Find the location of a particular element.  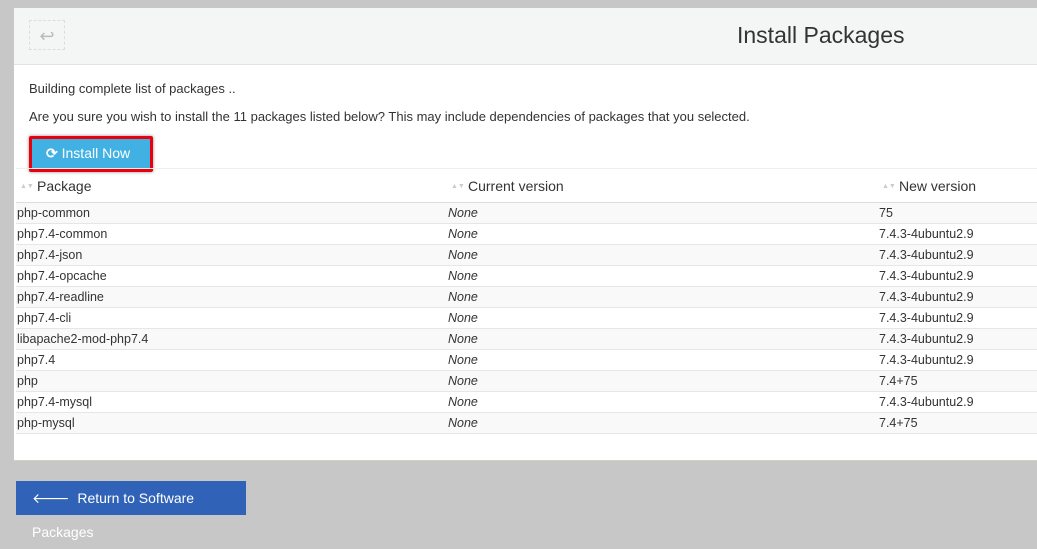

install-highlight: ⟳ Install Now is located at coordinates (91, 154).